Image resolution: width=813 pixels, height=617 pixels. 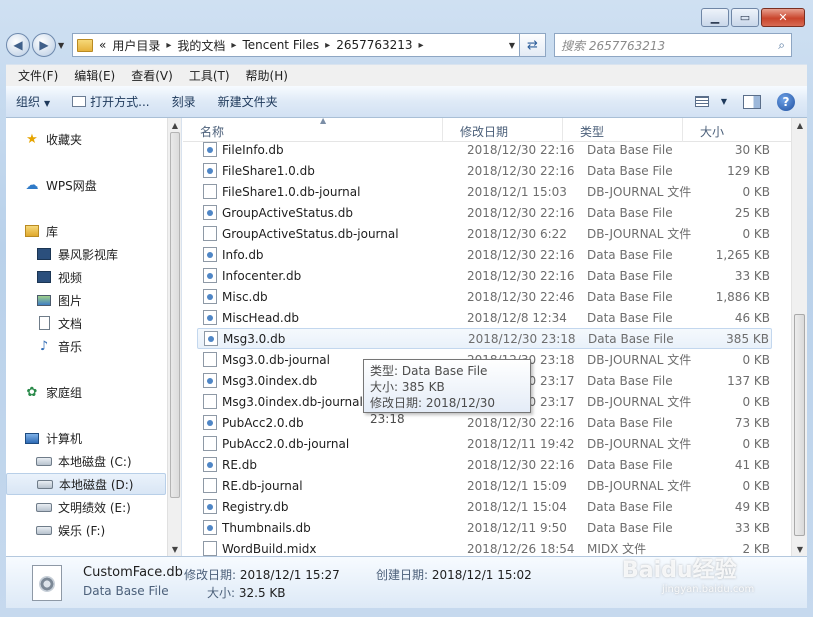 I want to click on column-date: 修改日期, so click(x=503, y=130).